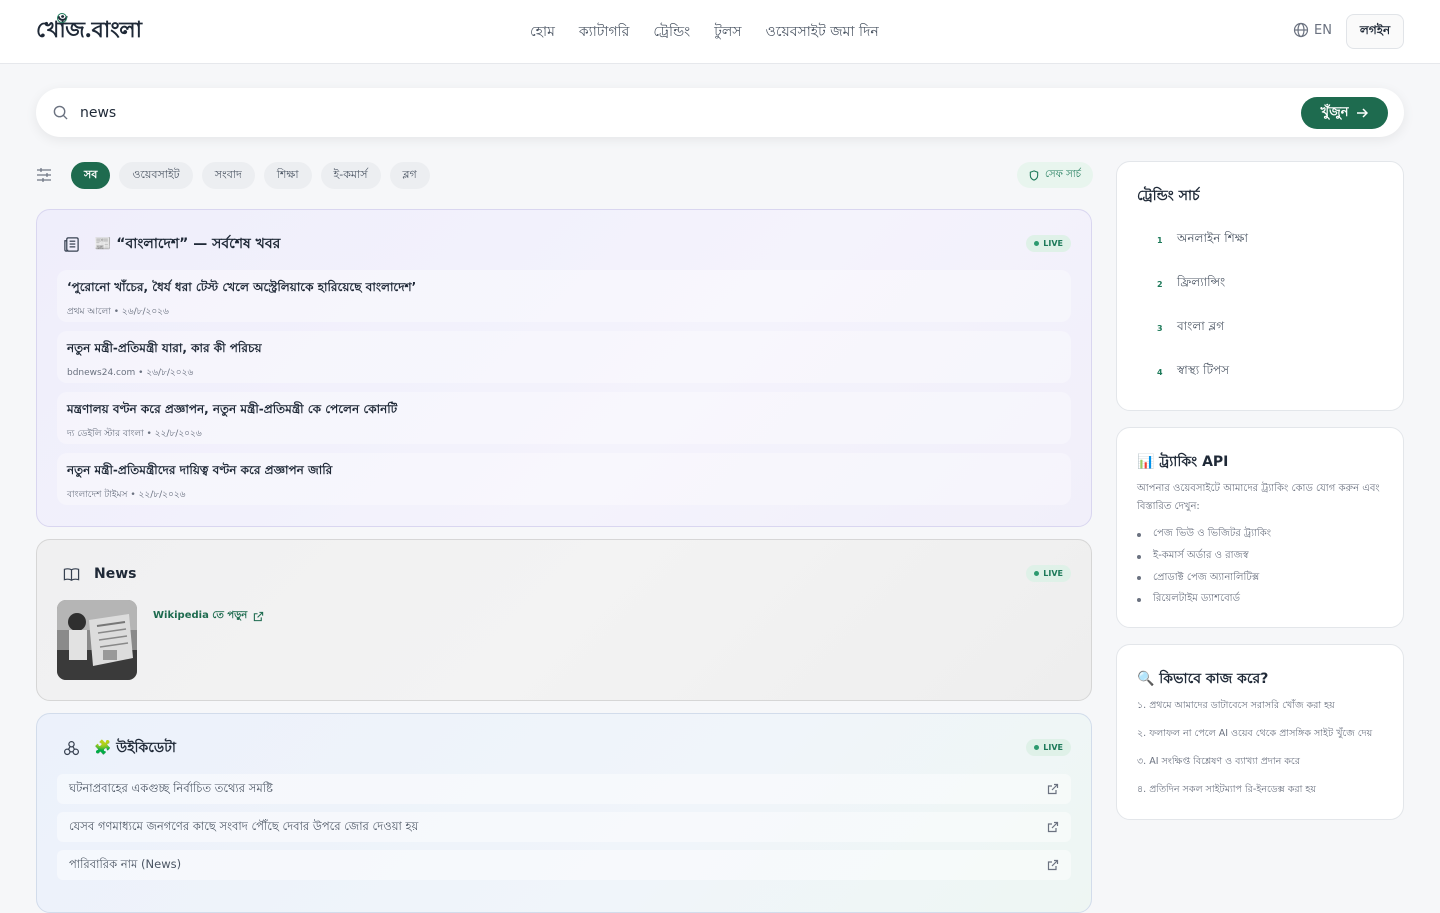 Image resolution: width=1440 pixels, height=913 pixels. What do you see at coordinates (1202, 240) in the screenshot?
I see `trending-item: 1 অনলাইন শিক্ষা` at bounding box center [1202, 240].